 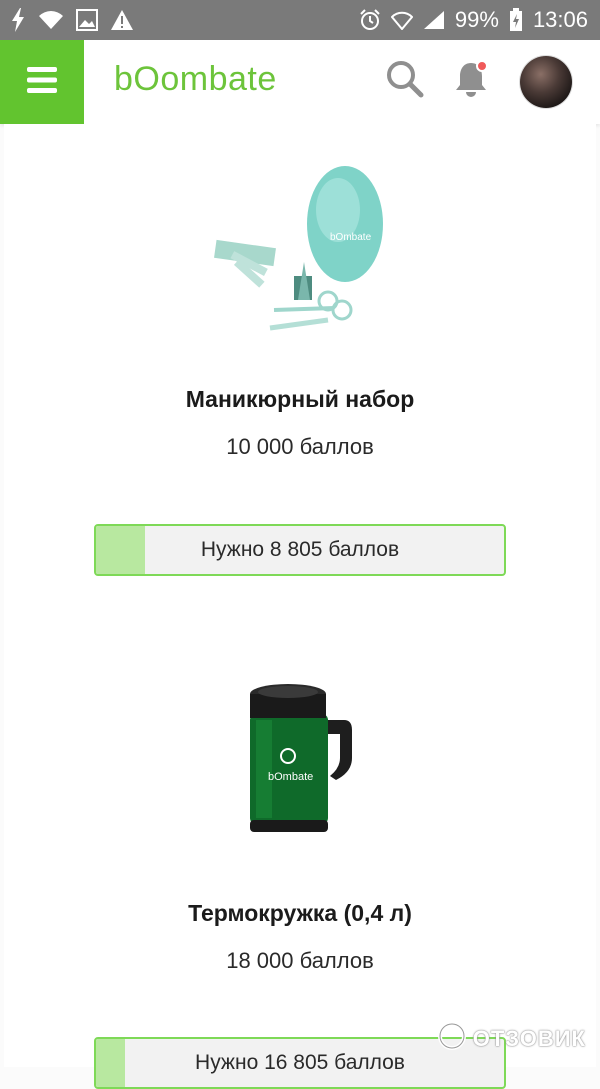 I want to click on status-bar: 99% 13:06, so click(x=300, y=20).